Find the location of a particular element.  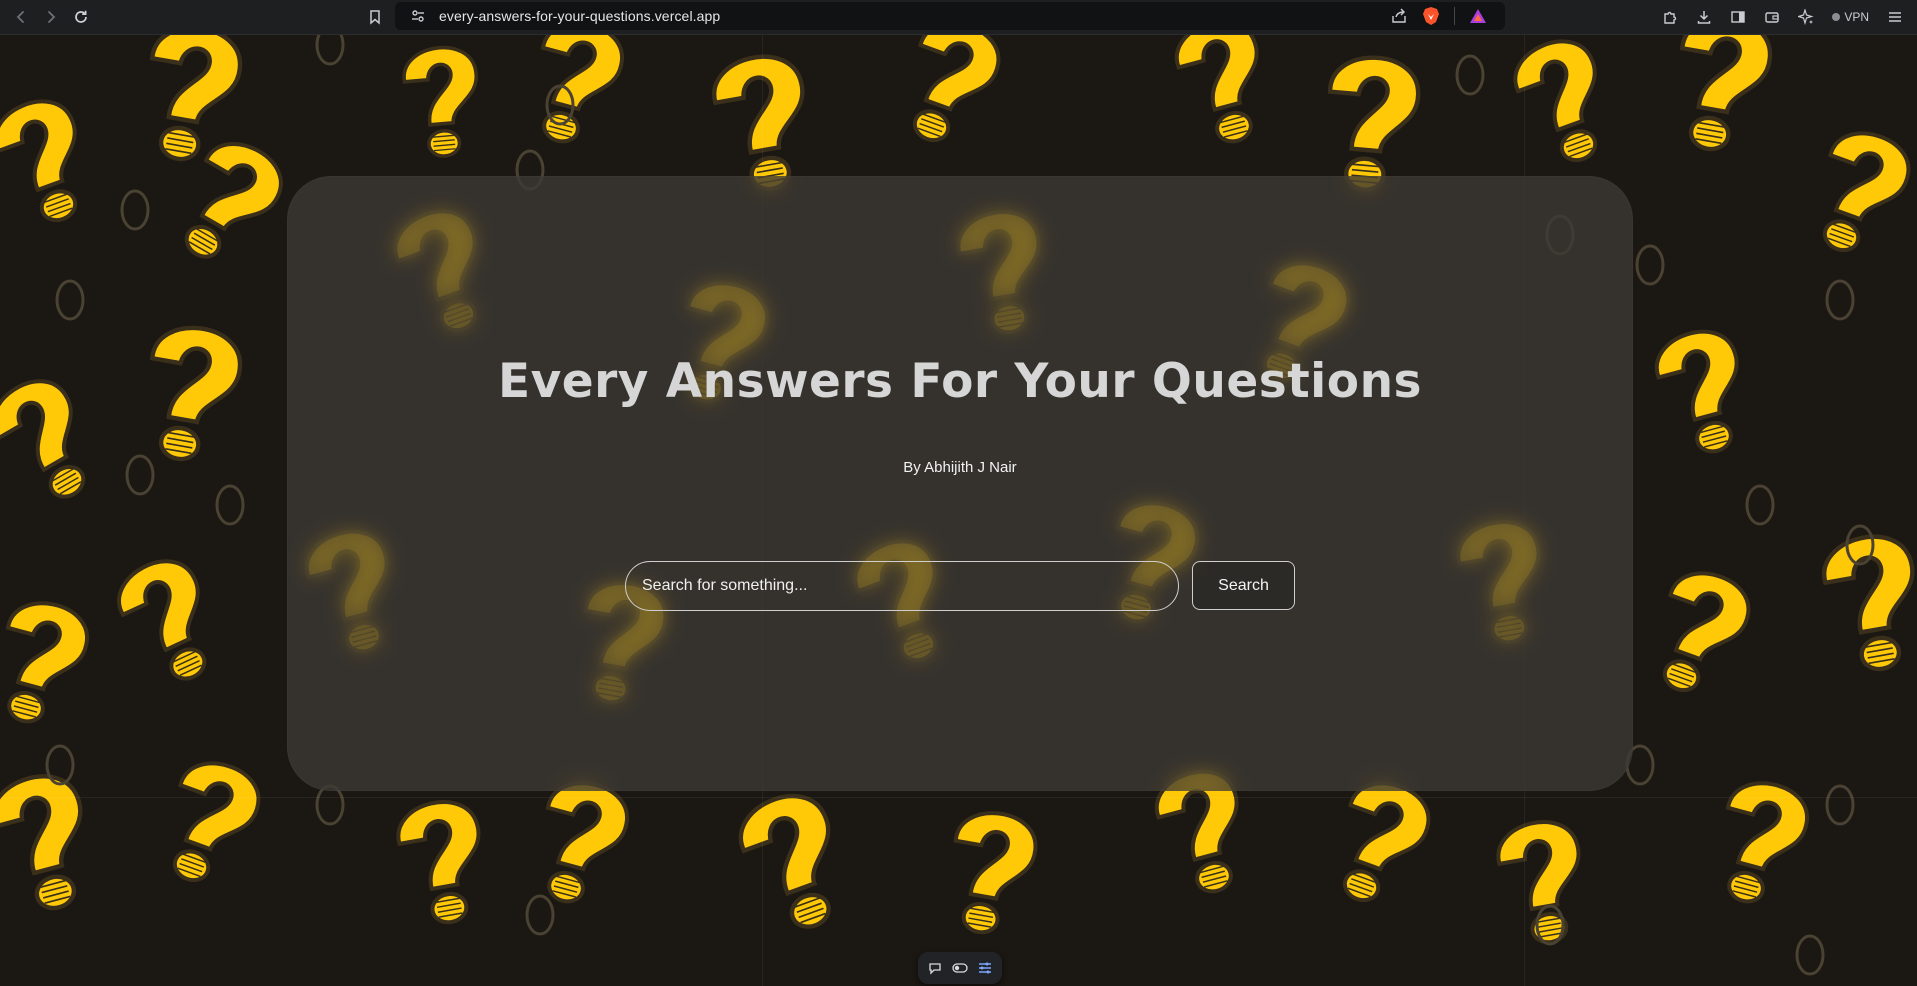

url-actions is located at coordinates (1438, 16).